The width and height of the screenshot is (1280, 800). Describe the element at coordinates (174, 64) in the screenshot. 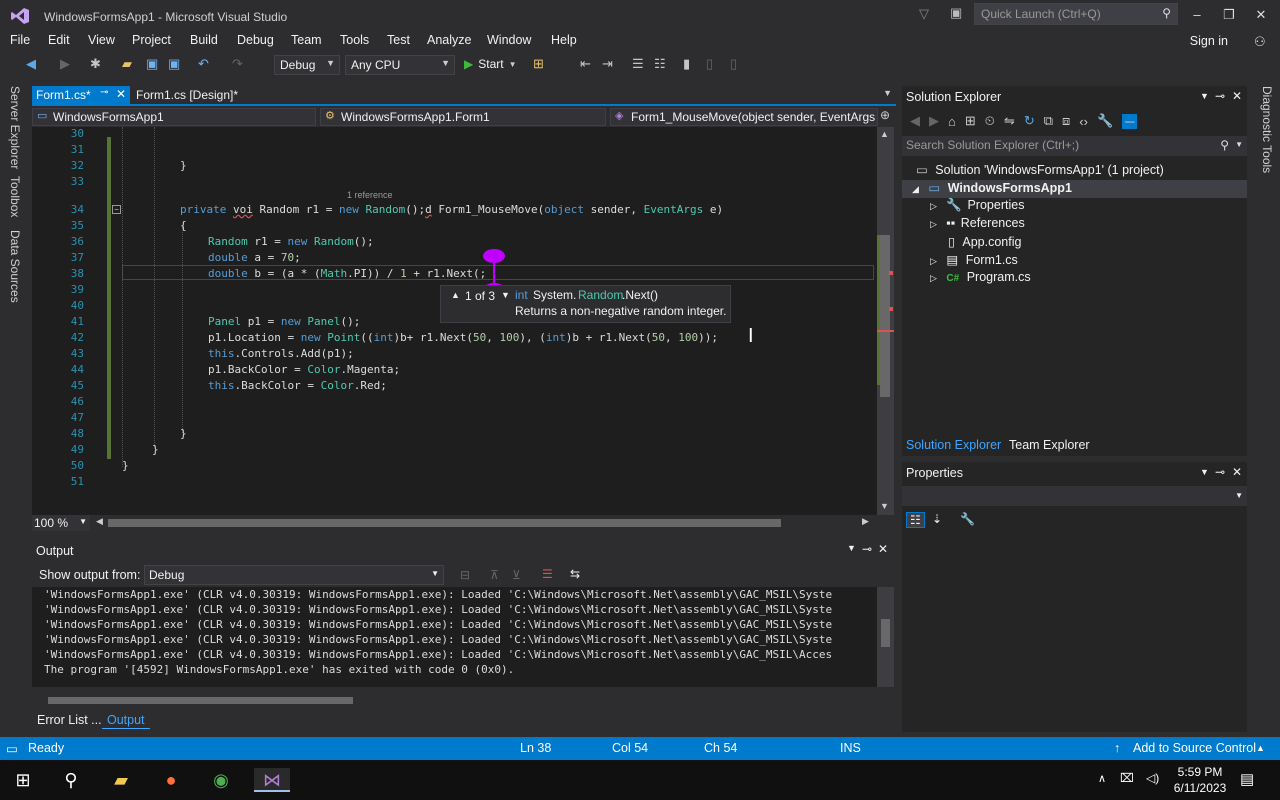

I see `save-all-icon: ▣` at that location.